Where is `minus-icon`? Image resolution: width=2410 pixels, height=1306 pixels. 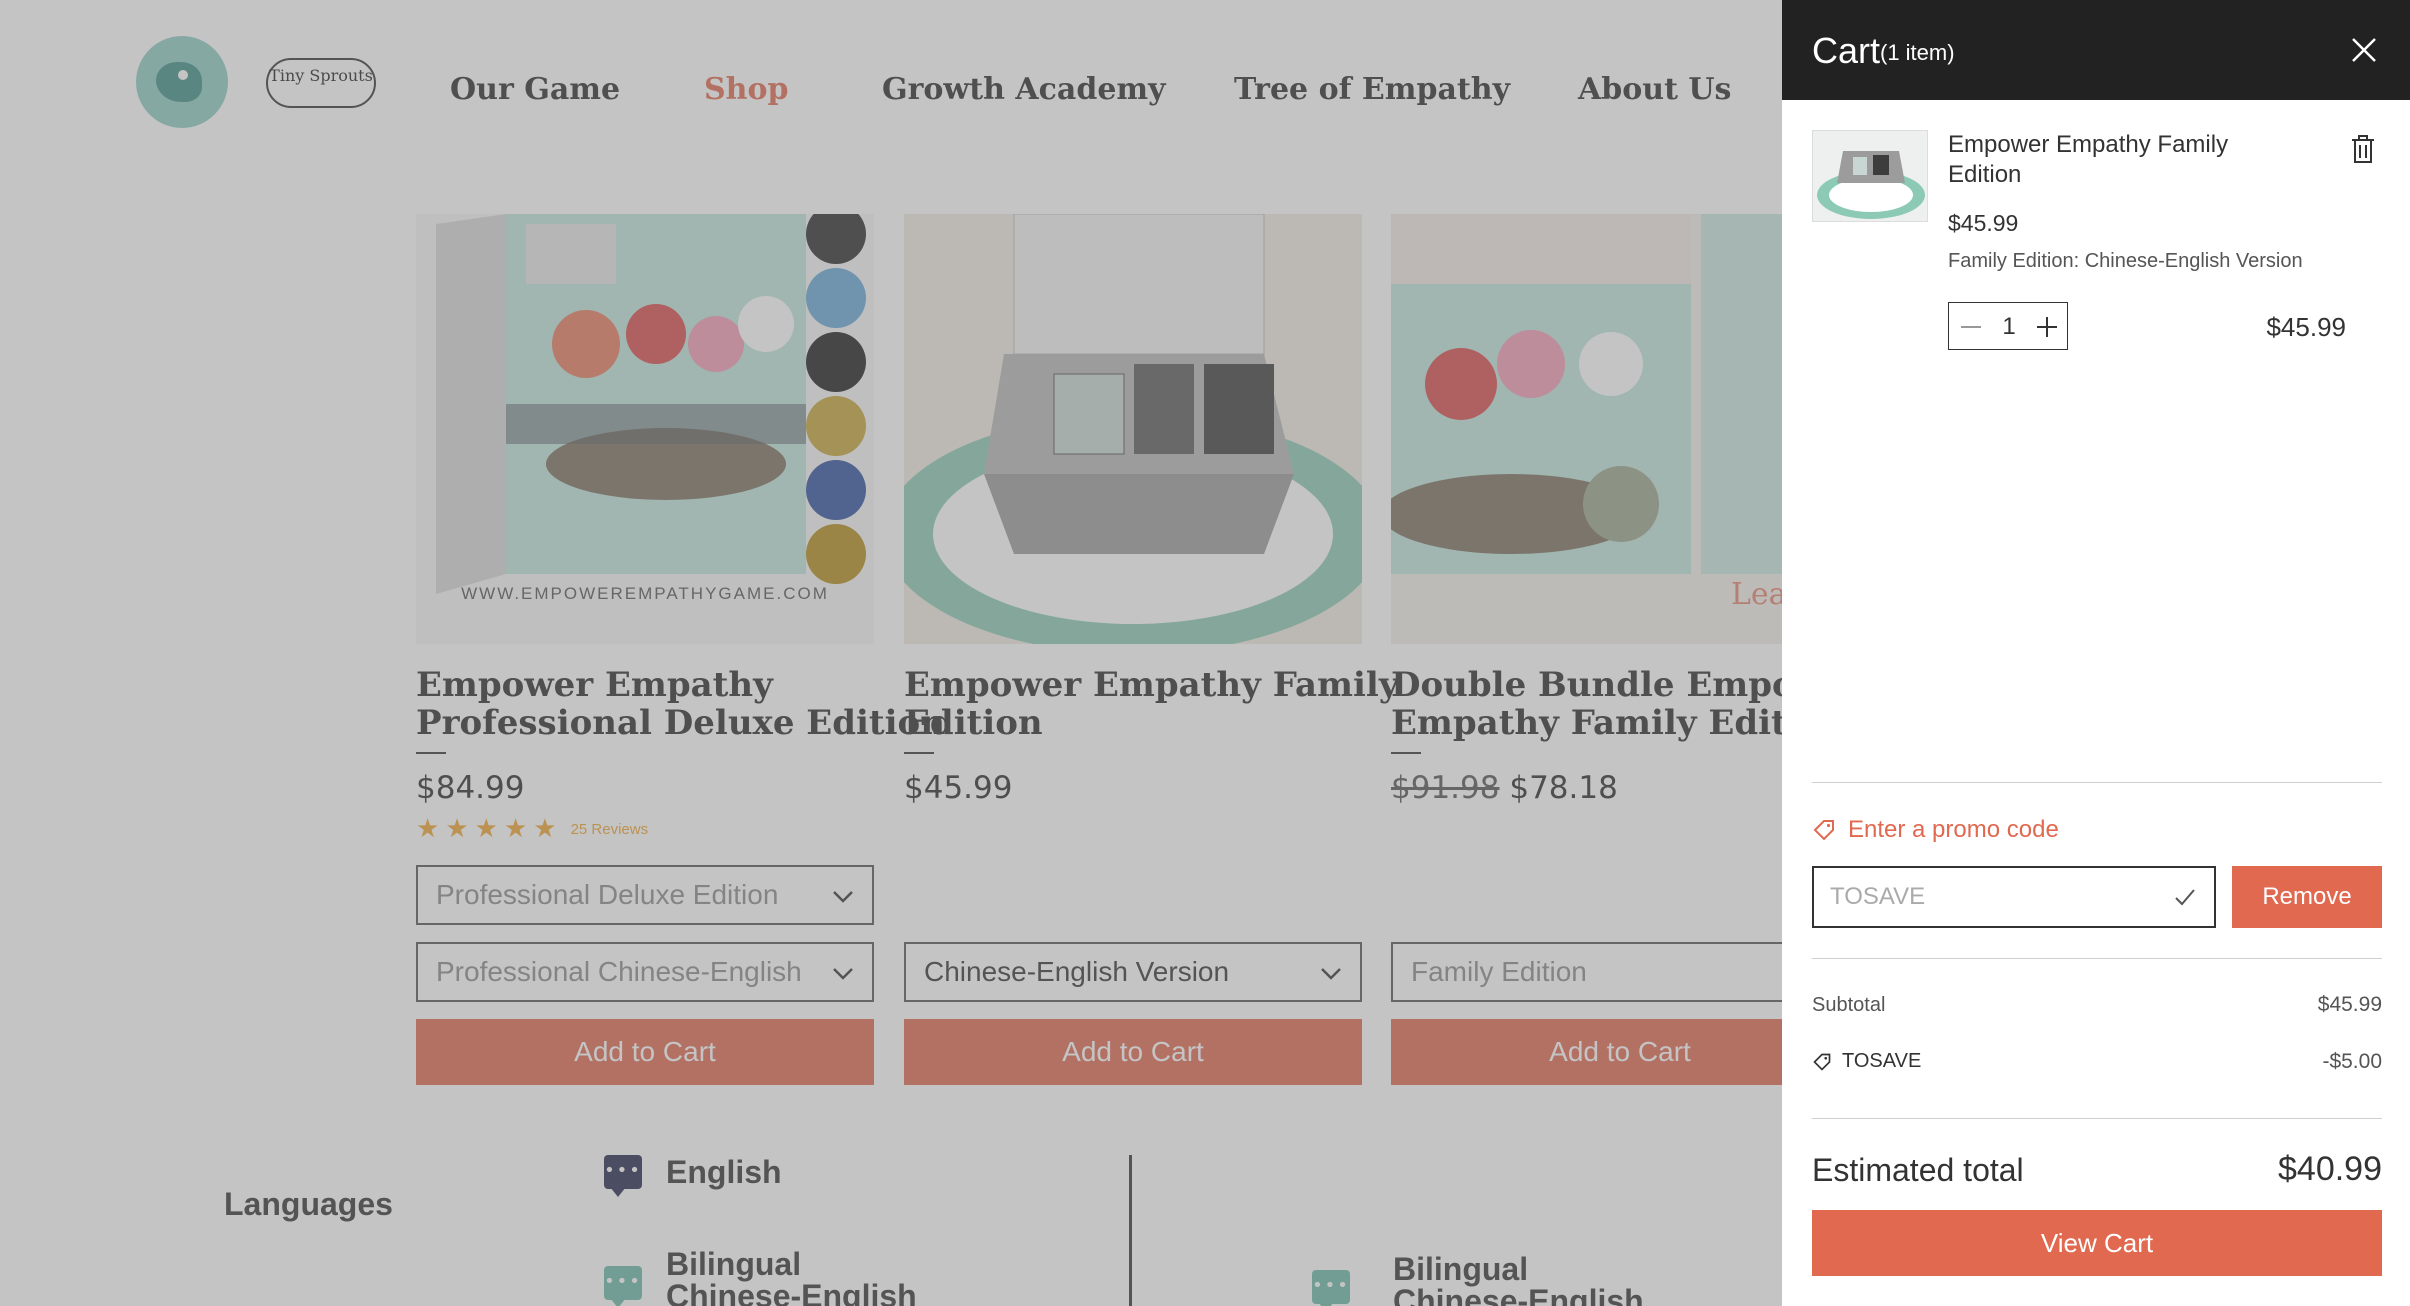
minus-icon is located at coordinates (1971, 327).